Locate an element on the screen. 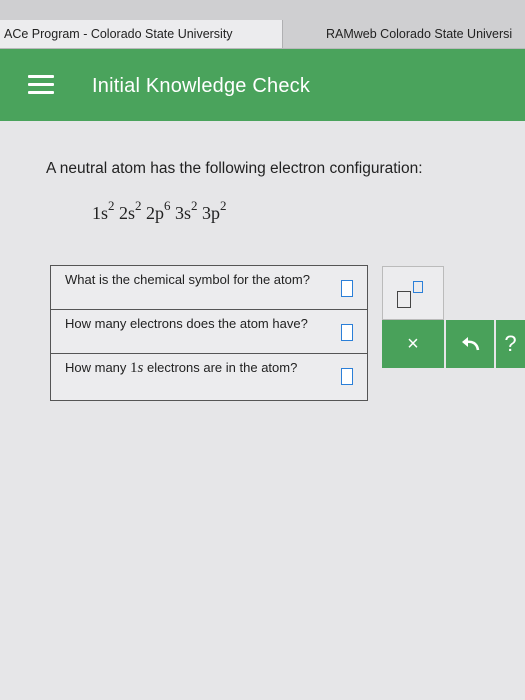 This screenshot has height=700, width=525. chemical-symbol-answer-input is located at coordinates (347, 288).